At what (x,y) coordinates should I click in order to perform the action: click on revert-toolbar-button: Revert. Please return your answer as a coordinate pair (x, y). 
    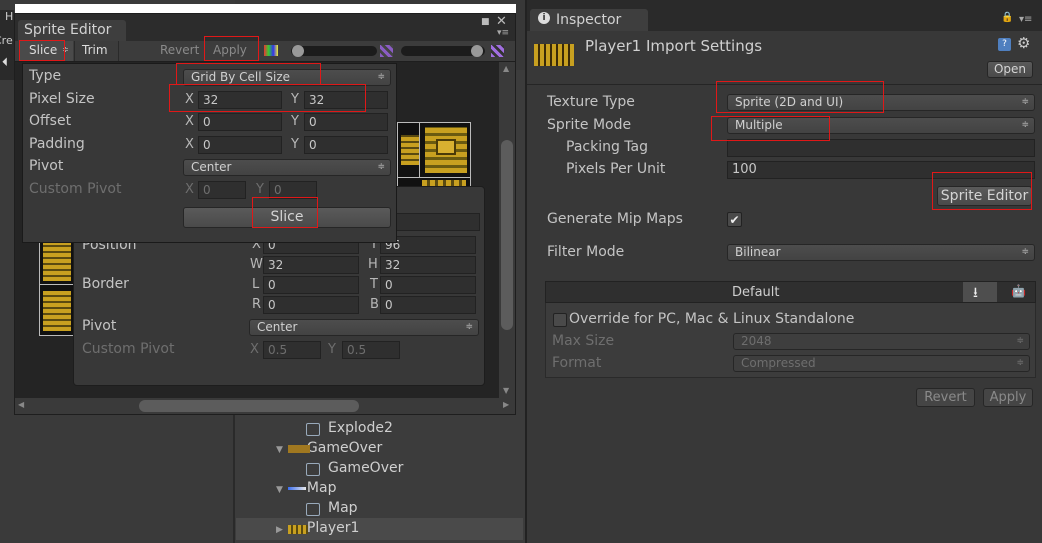
    Looking at the image, I should click on (179, 50).